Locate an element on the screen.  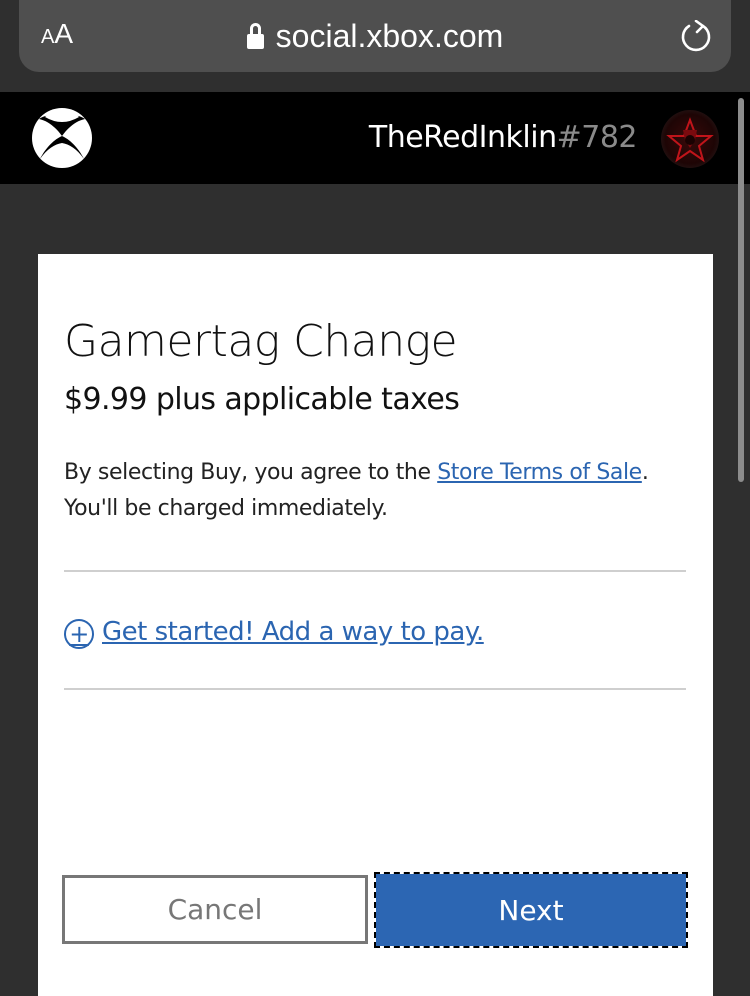
plus-circle-icon: + is located at coordinates (79, 634).